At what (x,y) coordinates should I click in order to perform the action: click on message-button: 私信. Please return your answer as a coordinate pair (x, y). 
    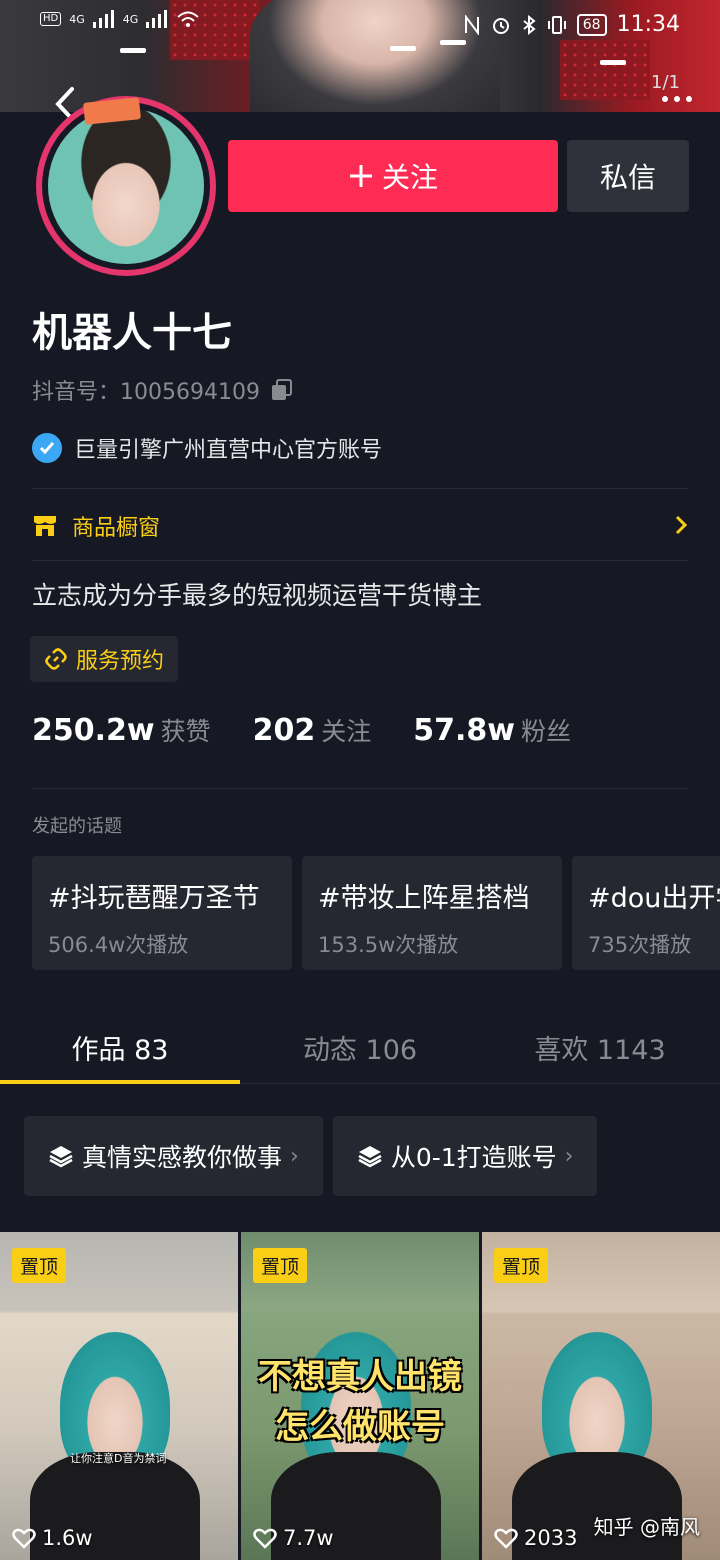
    Looking at the image, I should click on (628, 176).